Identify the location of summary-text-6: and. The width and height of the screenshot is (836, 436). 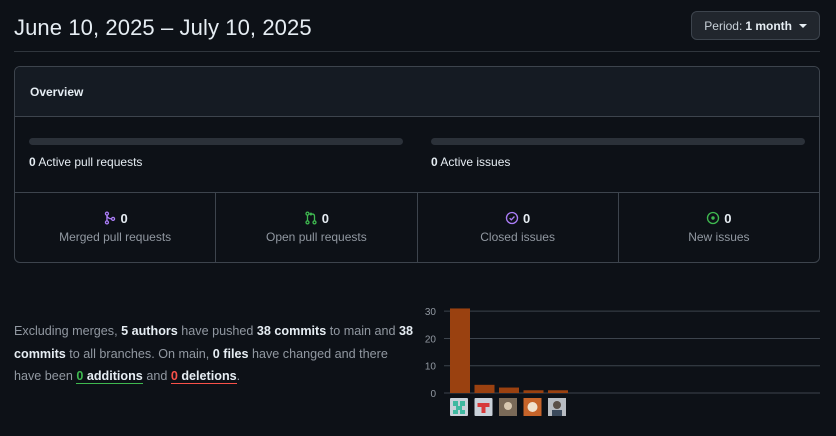
(156, 376).